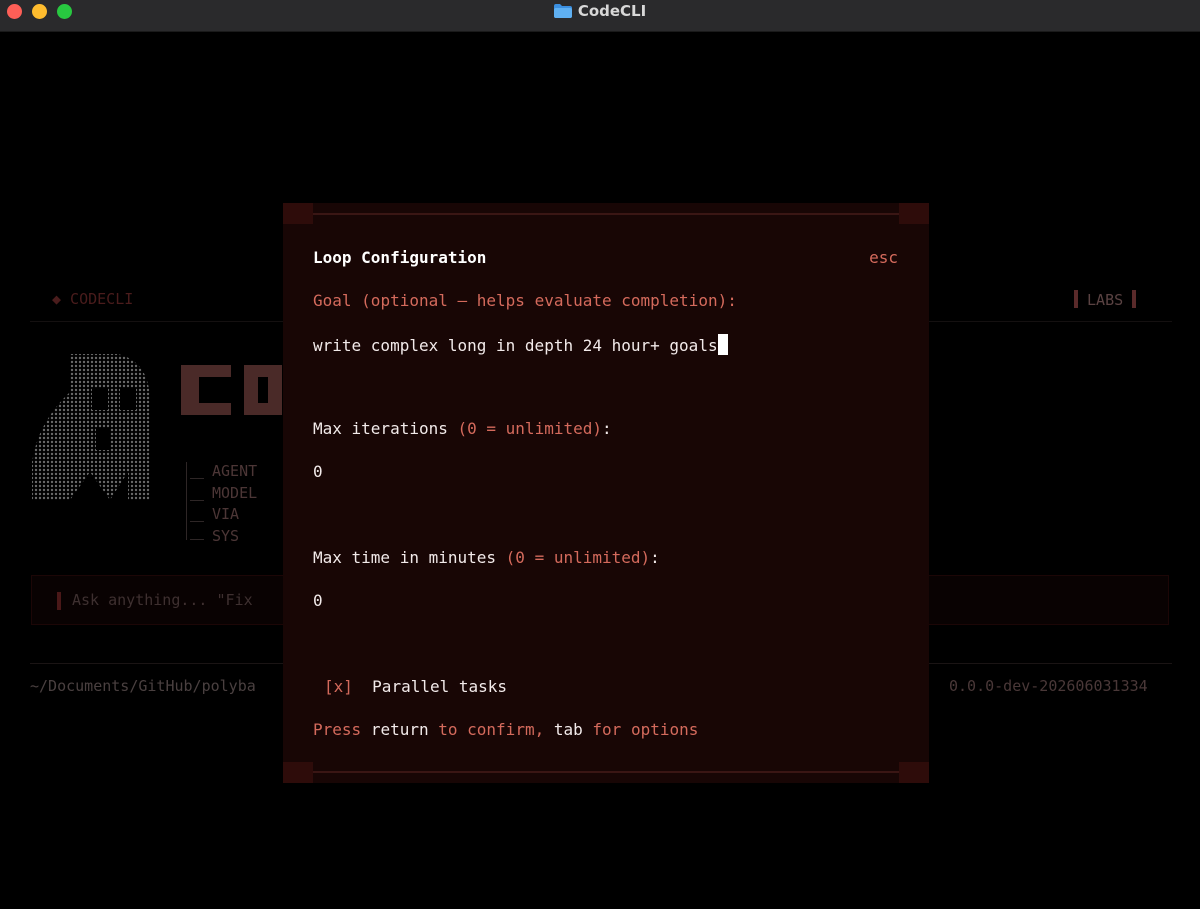  I want to click on ghost-logo-icon, so click(91, 427).